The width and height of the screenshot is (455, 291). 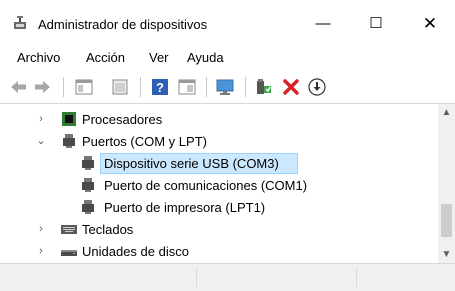 I want to click on tree-node-dispositivo-serie-usb: Dispositivo serie USB (COM3), so click(x=219, y=163).